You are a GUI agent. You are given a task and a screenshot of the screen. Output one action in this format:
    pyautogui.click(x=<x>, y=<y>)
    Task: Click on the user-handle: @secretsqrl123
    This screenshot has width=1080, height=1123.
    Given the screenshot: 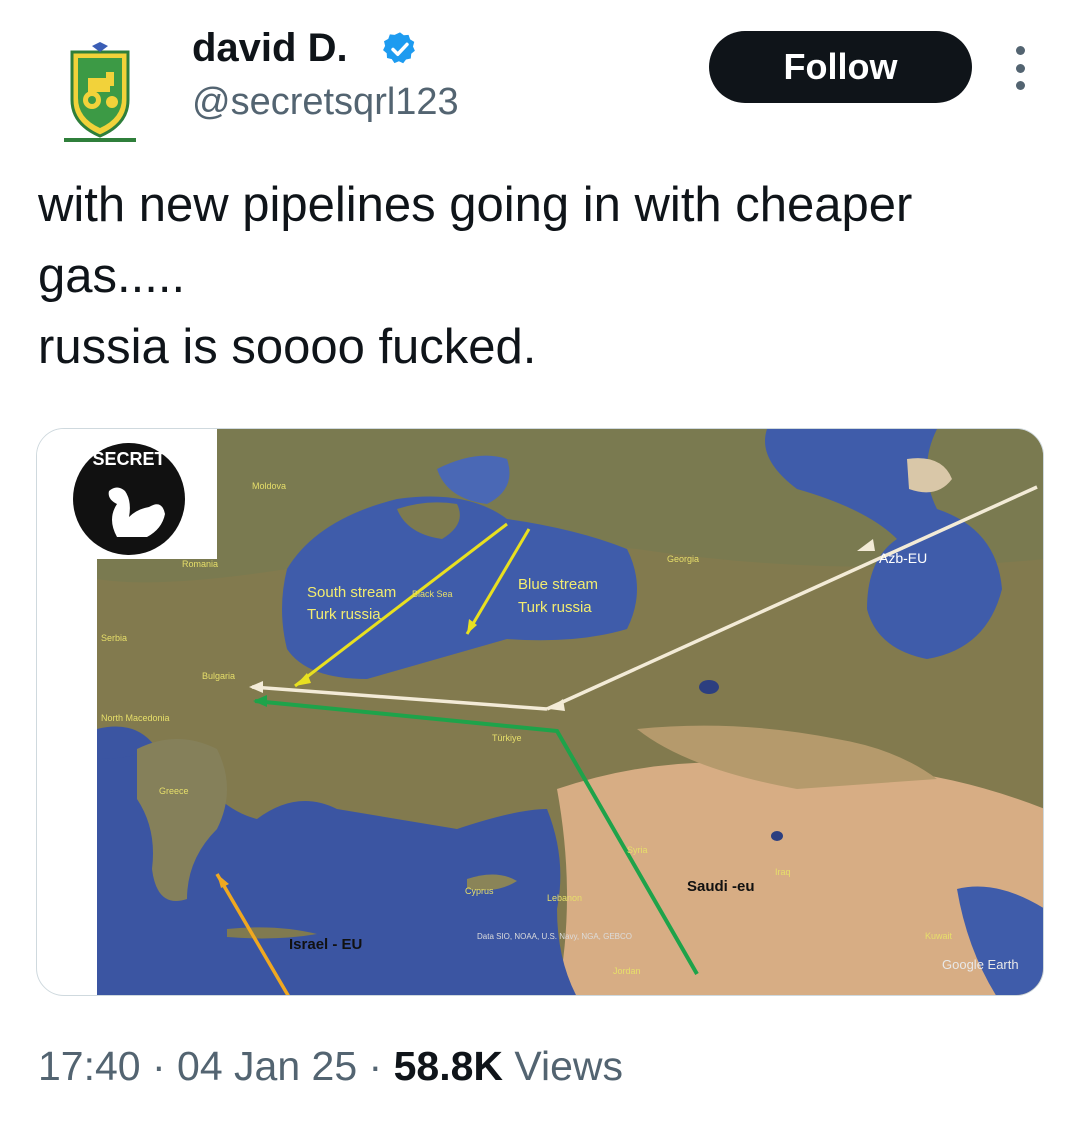 What is the action you would take?
    pyautogui.click(x=325, y=102)
    